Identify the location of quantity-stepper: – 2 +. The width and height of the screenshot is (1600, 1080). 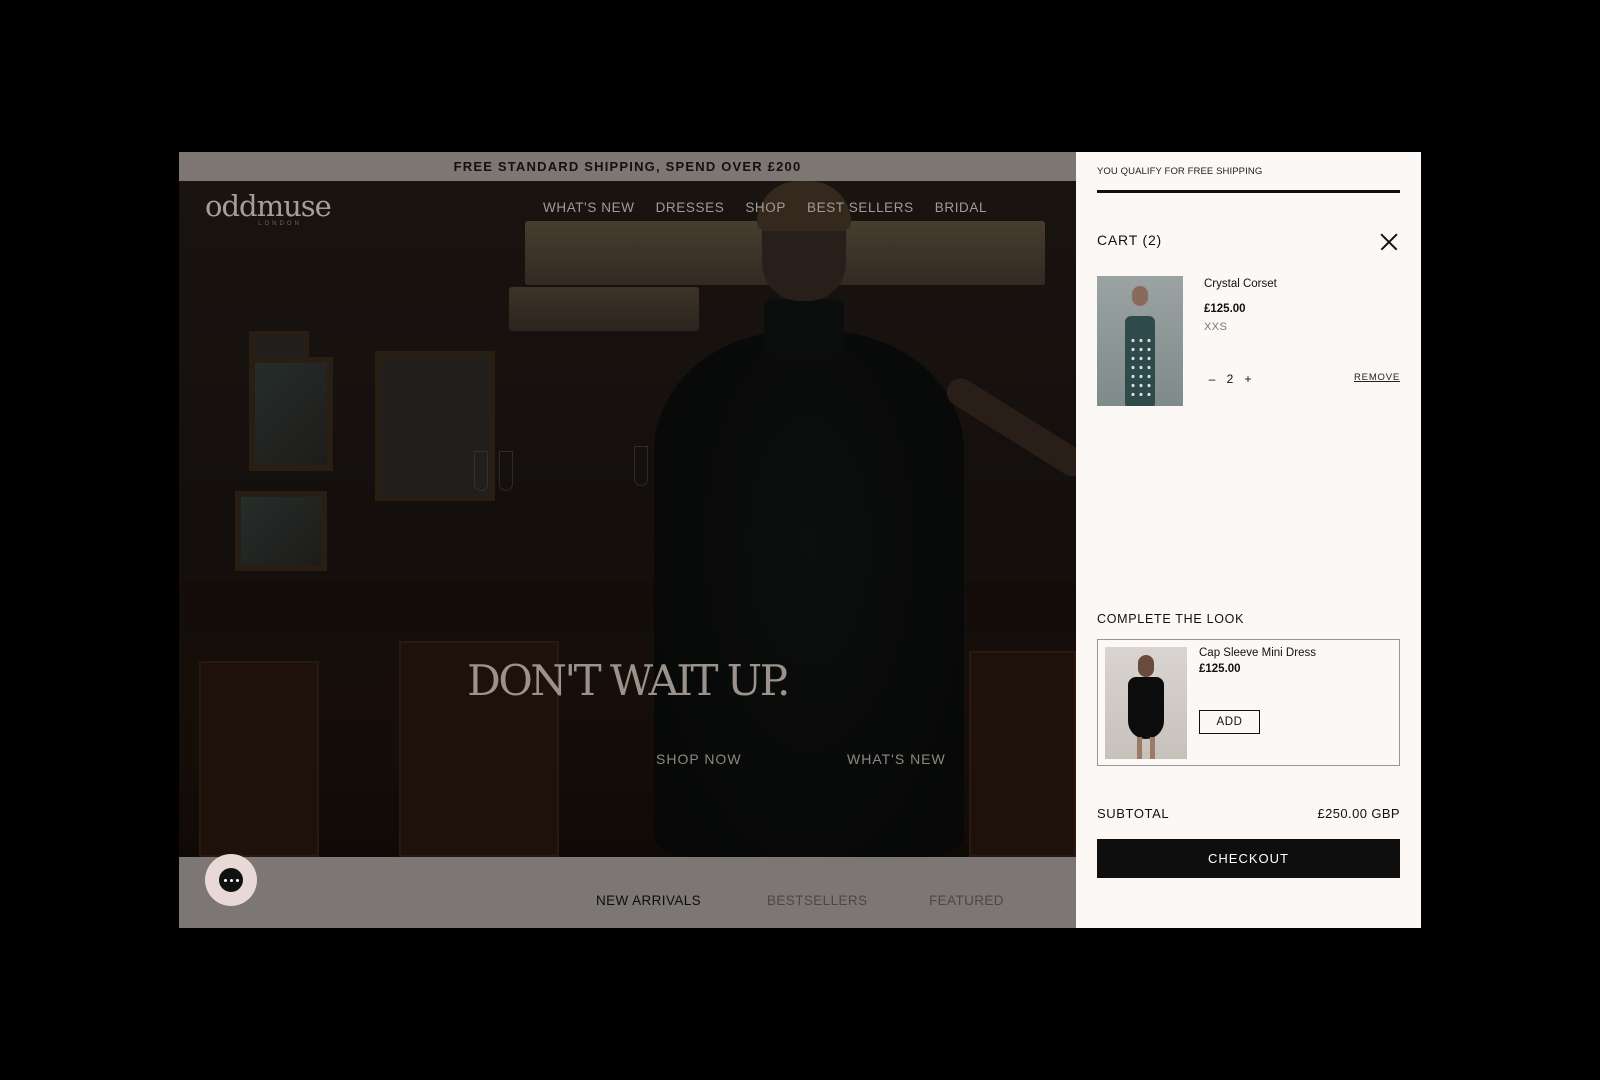
(1230, 379).